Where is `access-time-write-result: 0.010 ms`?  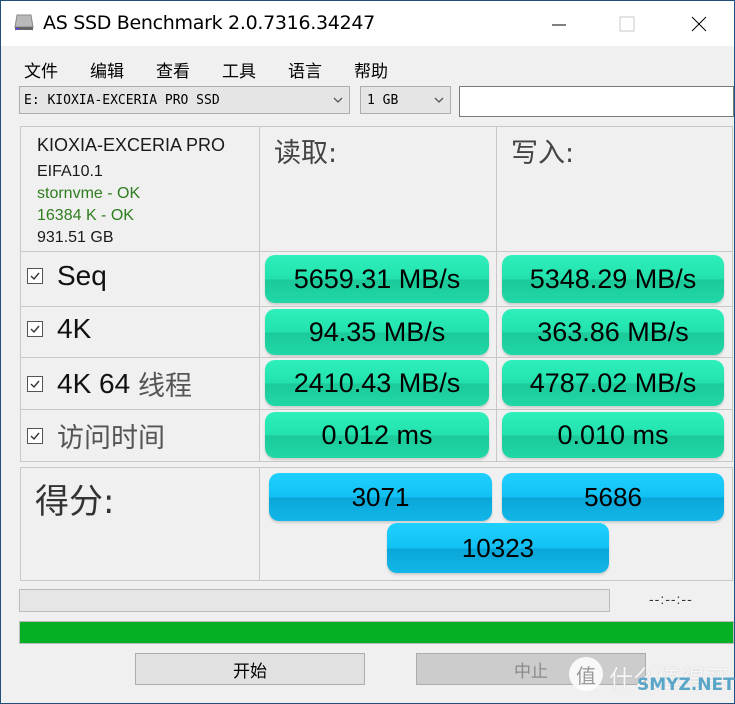
access-time-write-result: 0.010 ms is located at coordinates (613, 435).